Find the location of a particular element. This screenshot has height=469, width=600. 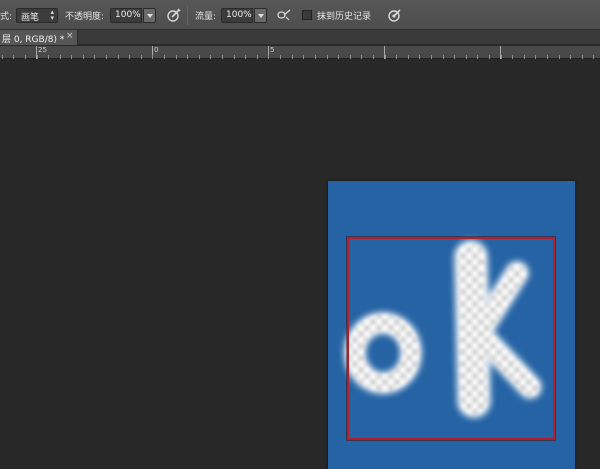

separator is located at coordinates (187, 15).